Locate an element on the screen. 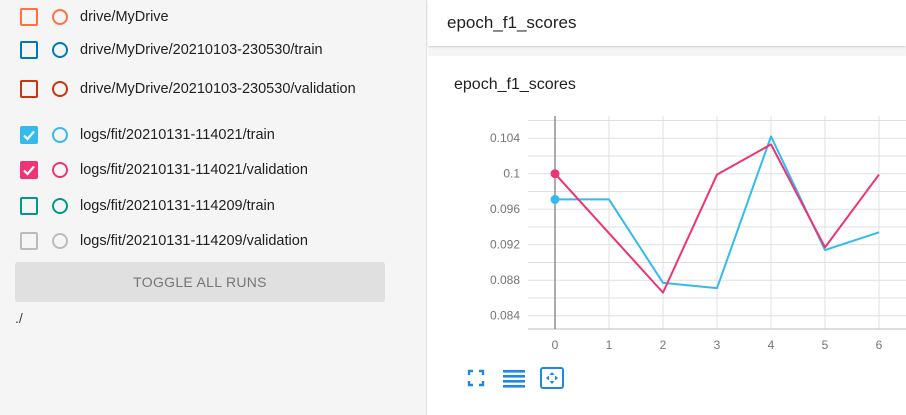  y-tick-label: 0.092 is located at coordinates (505, 245).